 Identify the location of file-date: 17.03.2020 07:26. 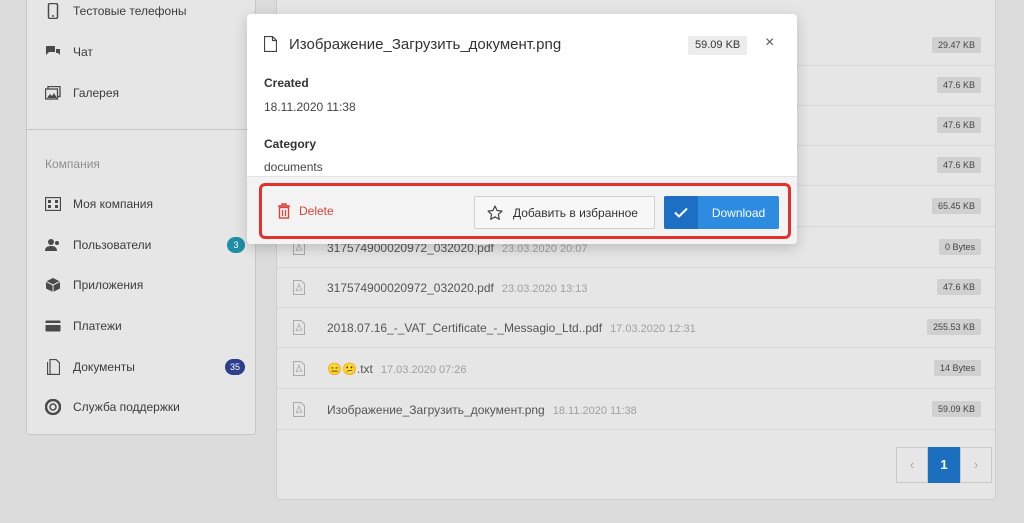
(423, 370).